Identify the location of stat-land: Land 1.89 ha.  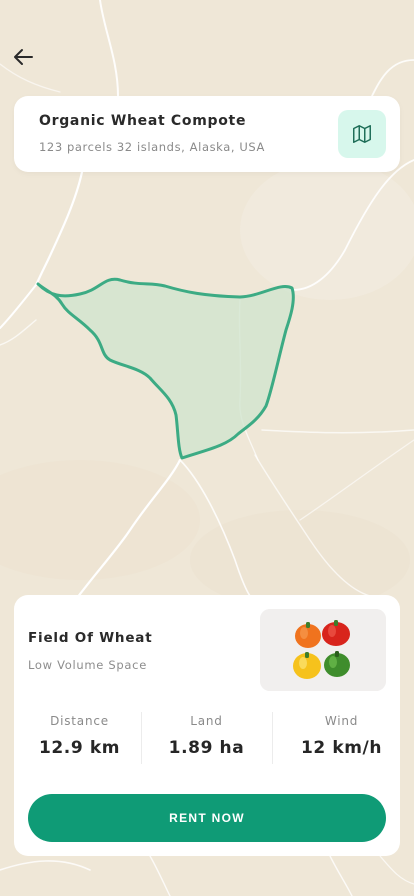
(206, 736).